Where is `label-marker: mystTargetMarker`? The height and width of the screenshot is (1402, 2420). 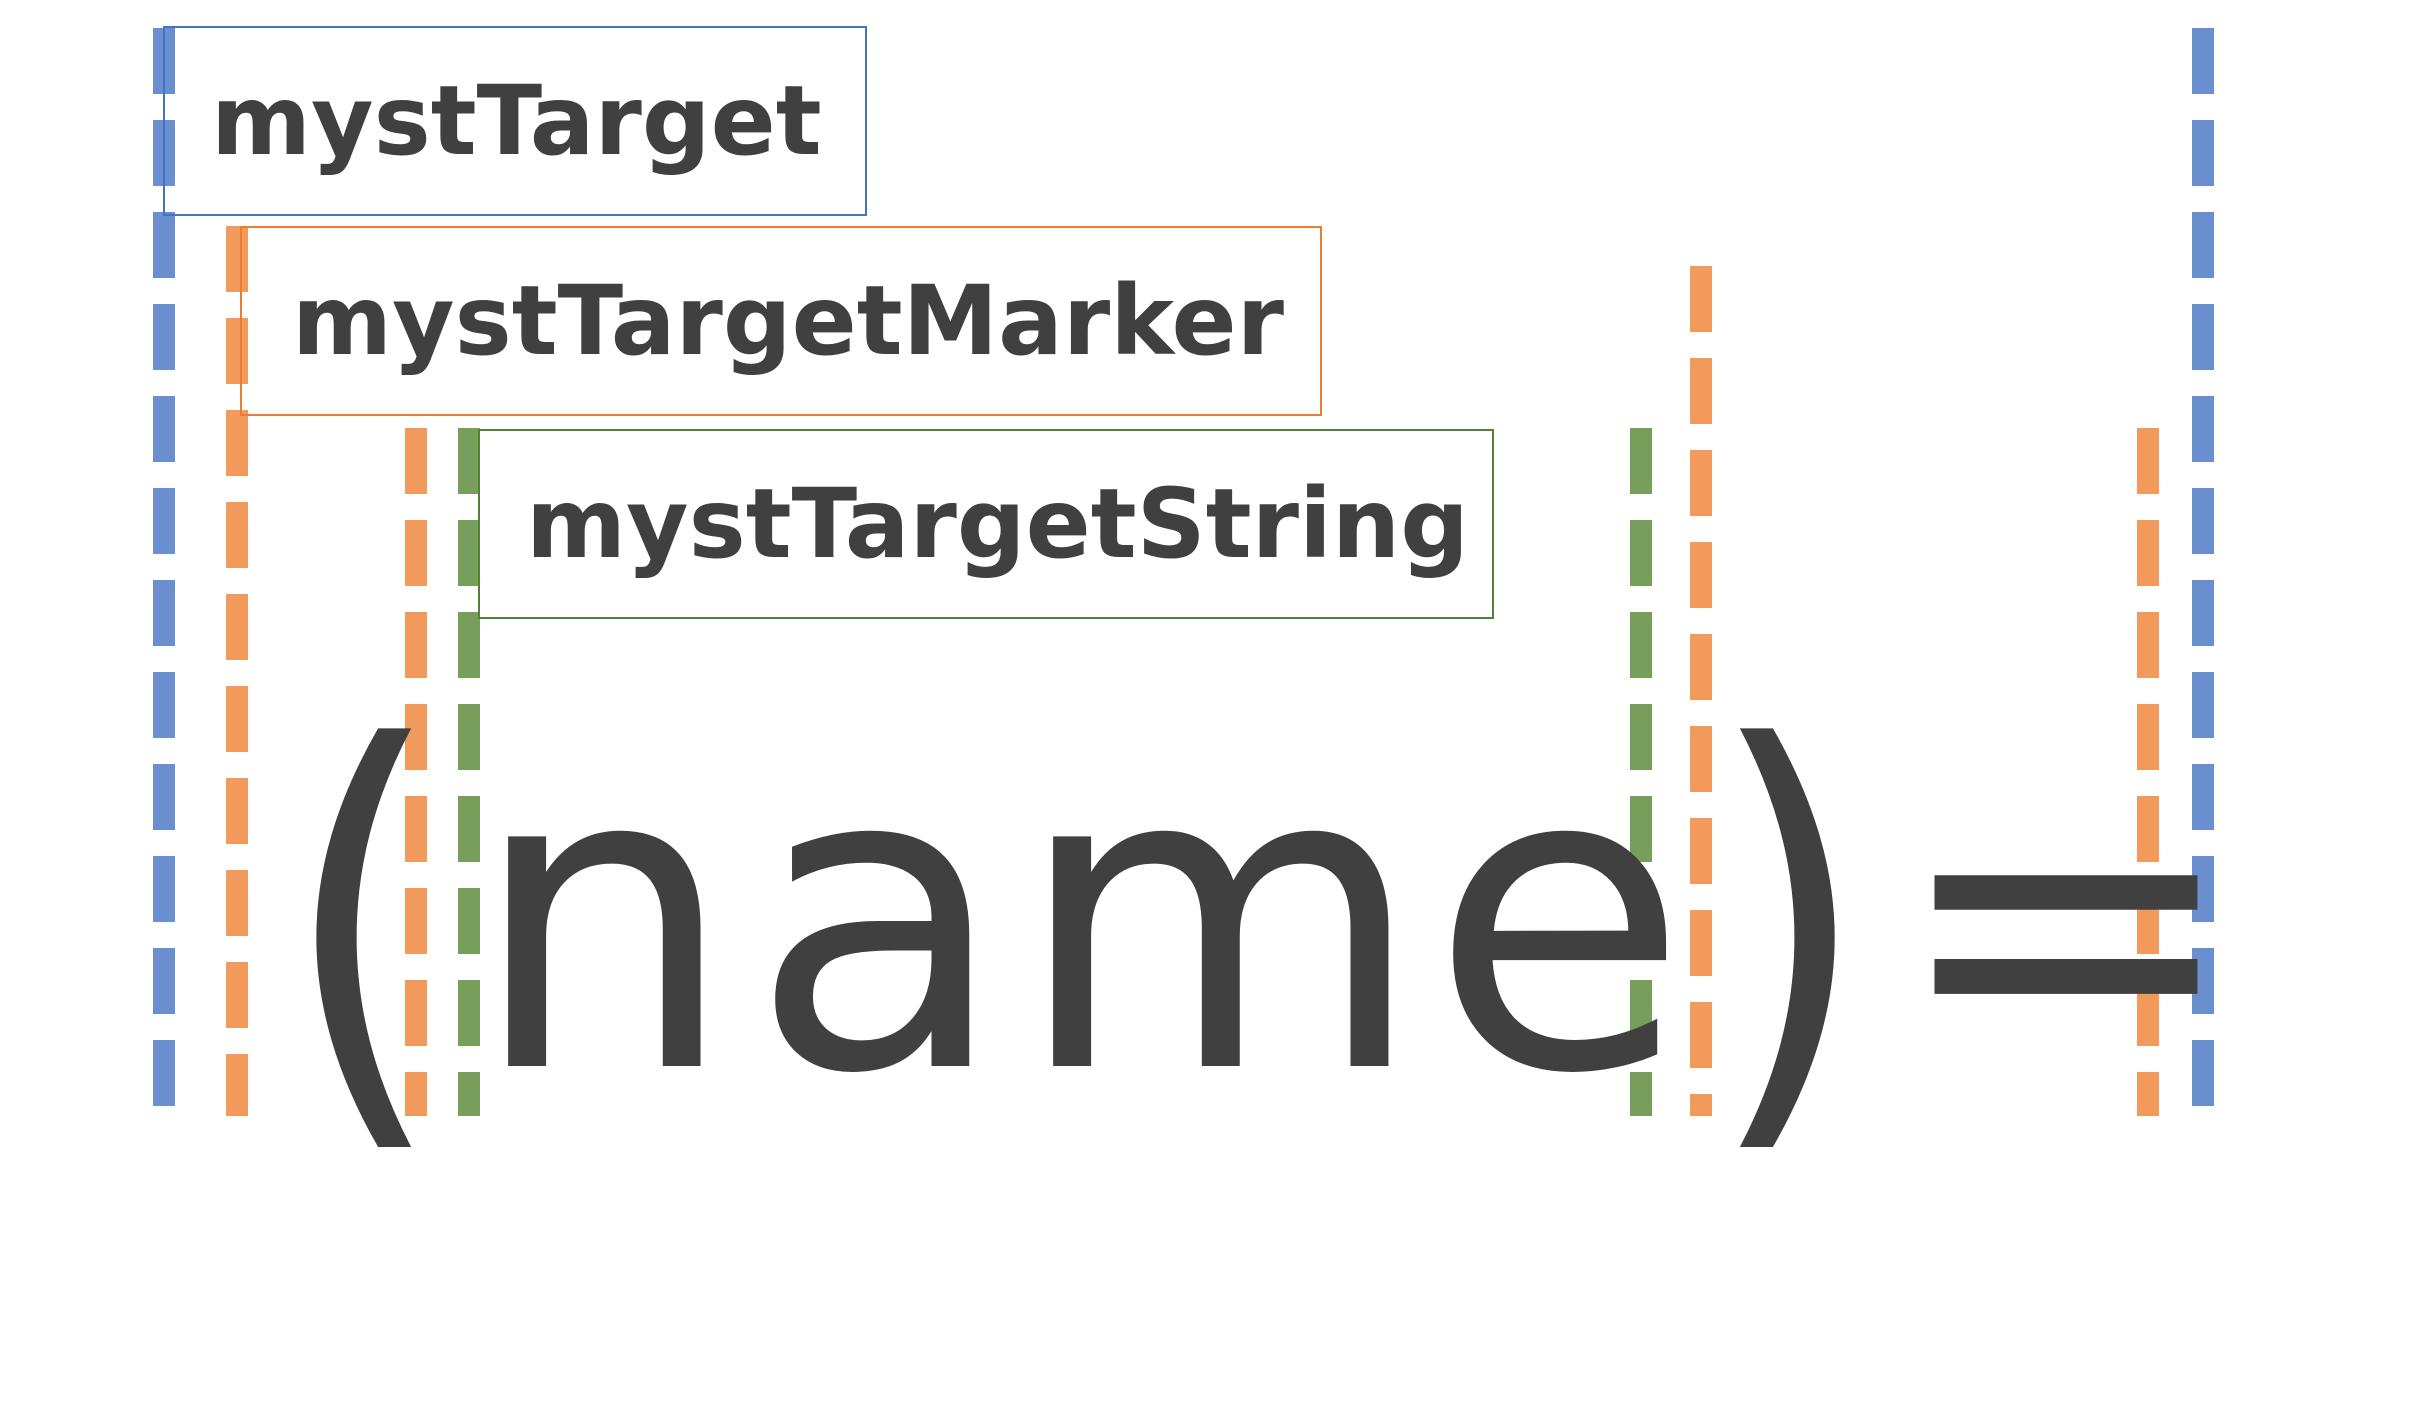 label-marker: mystTargetMarker is located at coordinates (788, 321).